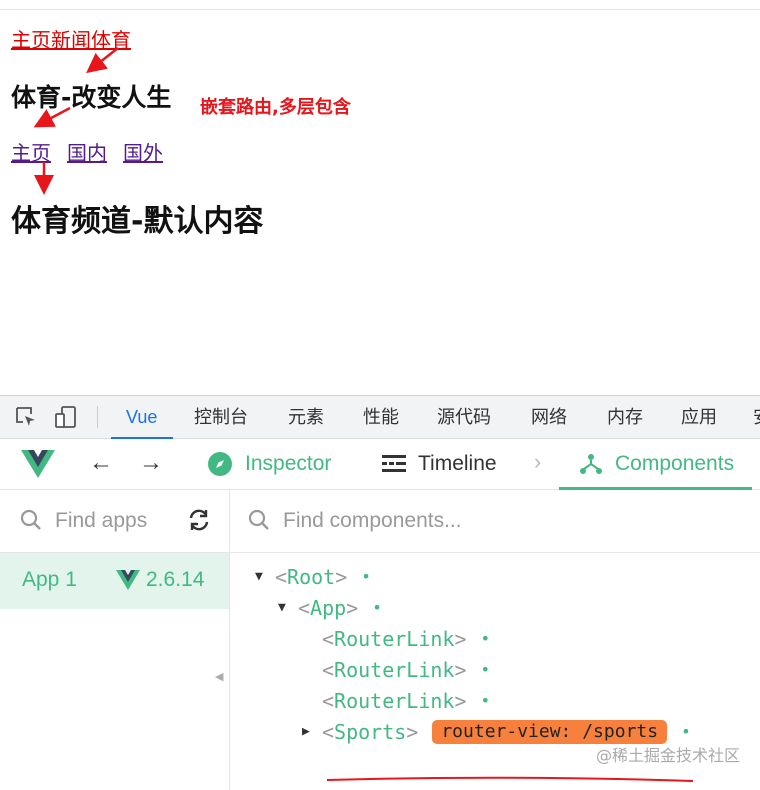 The height and width of the screenshot is (790, 760). I want to click on tree-node-root: ▼ < Root > •, so click(313, 577).